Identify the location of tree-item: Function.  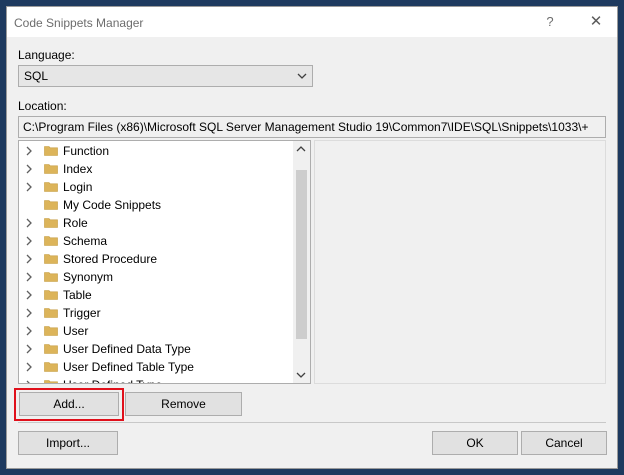
(155, 151).